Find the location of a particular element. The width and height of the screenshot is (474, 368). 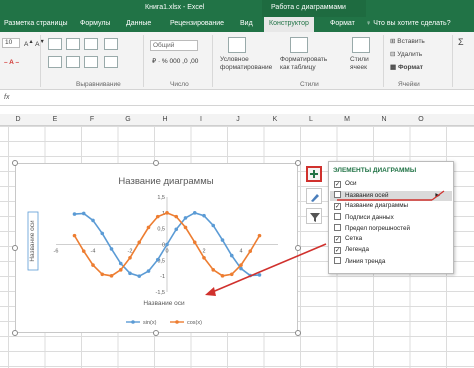

conditional-format-button: Условное форматирование is located at coordinates (246, 64).